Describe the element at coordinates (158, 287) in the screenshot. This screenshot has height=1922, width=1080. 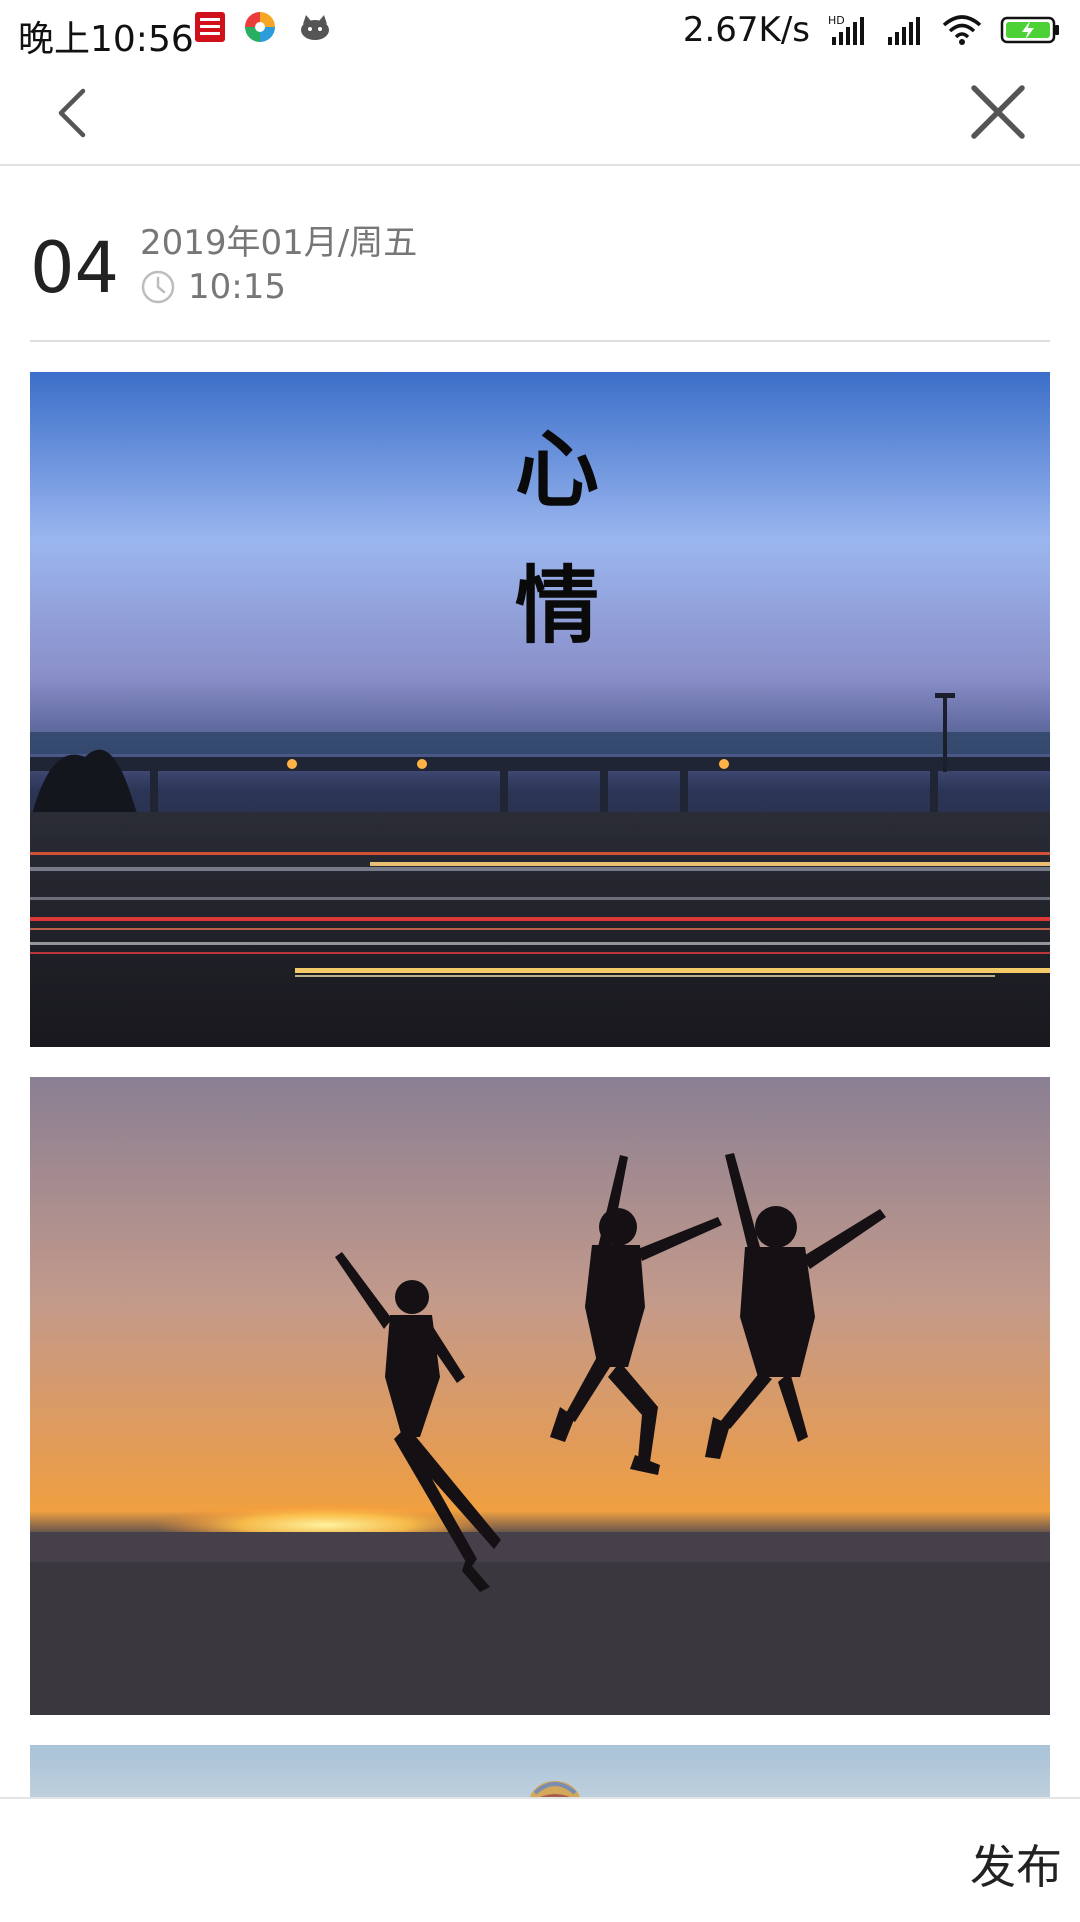
I see `clock-icon` at that location.